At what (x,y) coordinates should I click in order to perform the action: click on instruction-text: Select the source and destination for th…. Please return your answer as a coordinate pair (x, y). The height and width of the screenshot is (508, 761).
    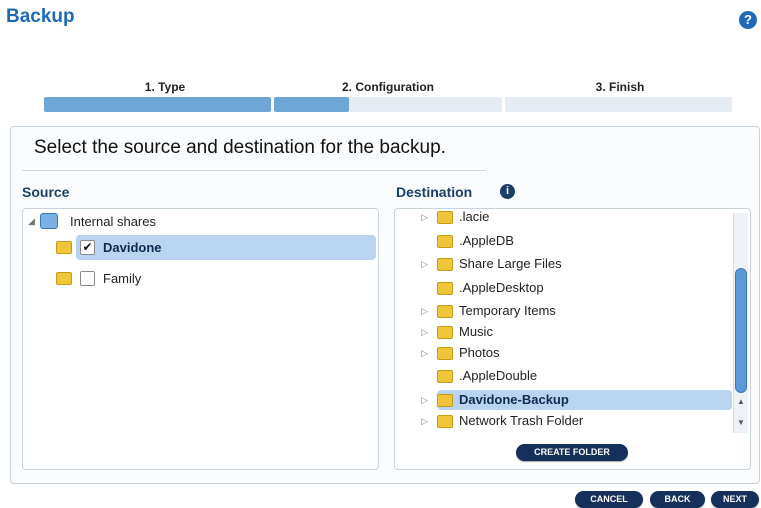
    Looking at the image, I should click on (240, 147).